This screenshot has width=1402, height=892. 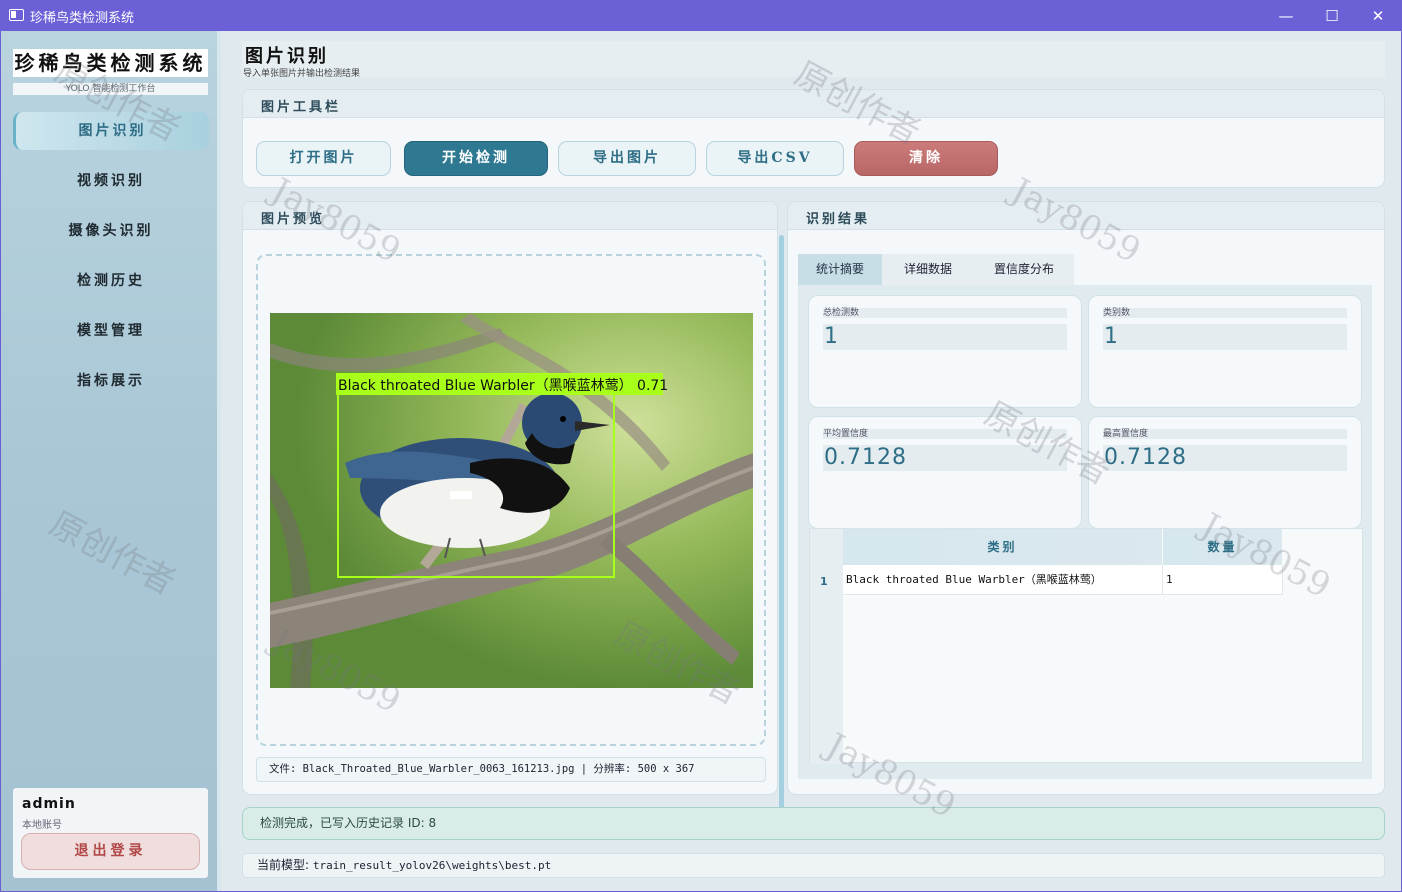 I want to click on toolbar-title: 图片工具栏, so click(x=301, y=107).